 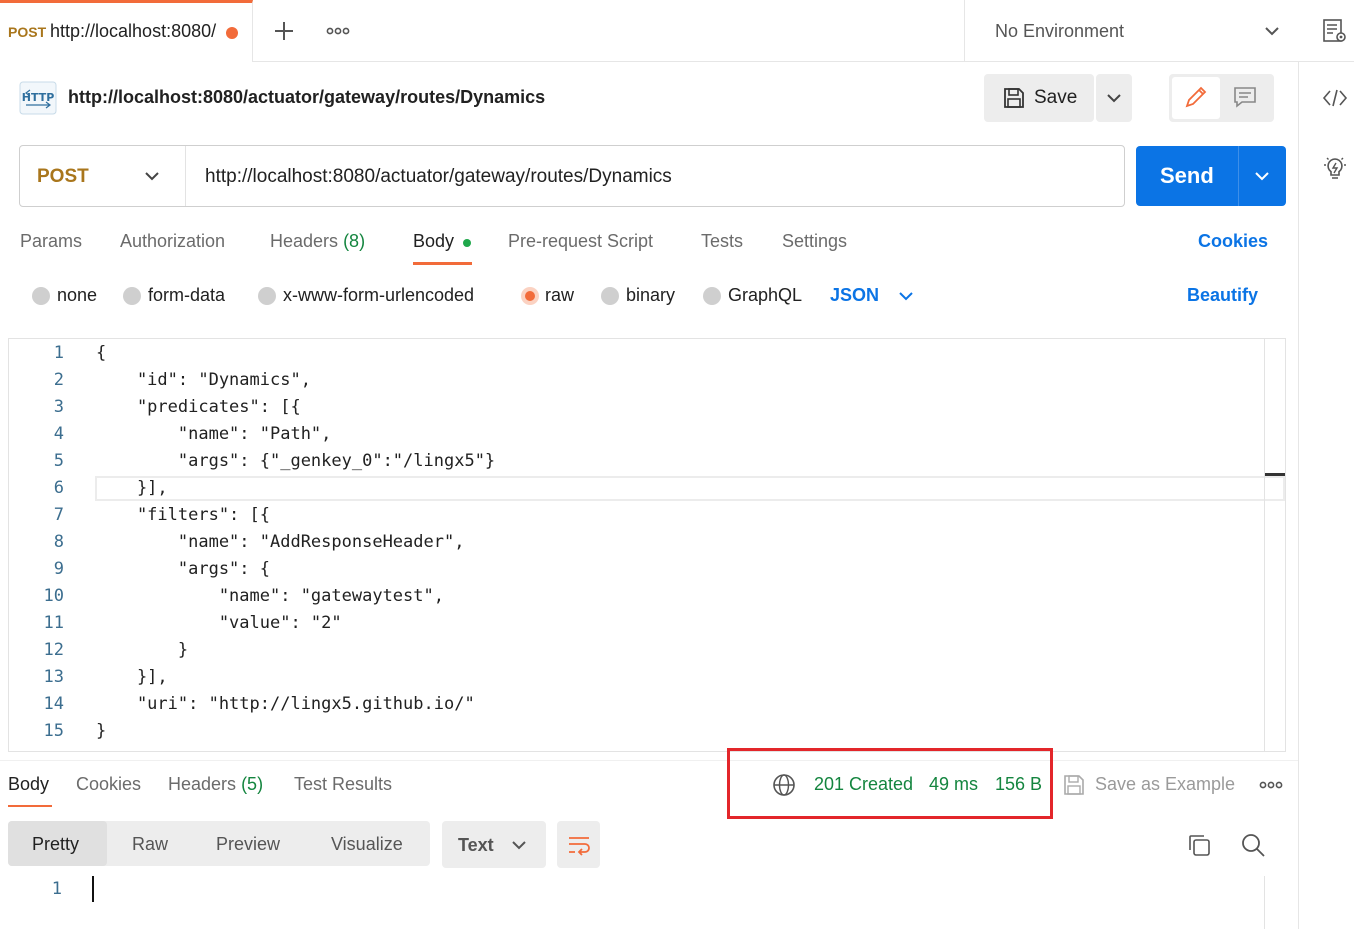 I want to click on editor-scroll-marker, so click(x=1275, y=474).